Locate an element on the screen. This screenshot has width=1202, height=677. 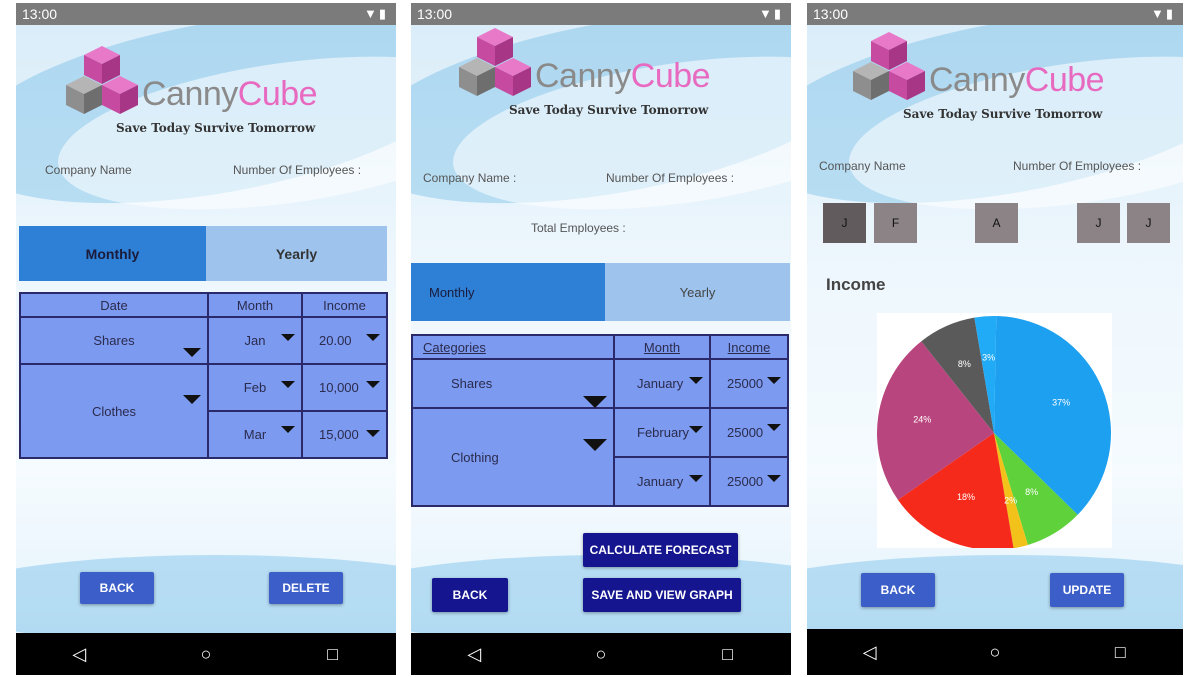
income-dropdown-1: 20.00 is located at coordinates (344, 340).